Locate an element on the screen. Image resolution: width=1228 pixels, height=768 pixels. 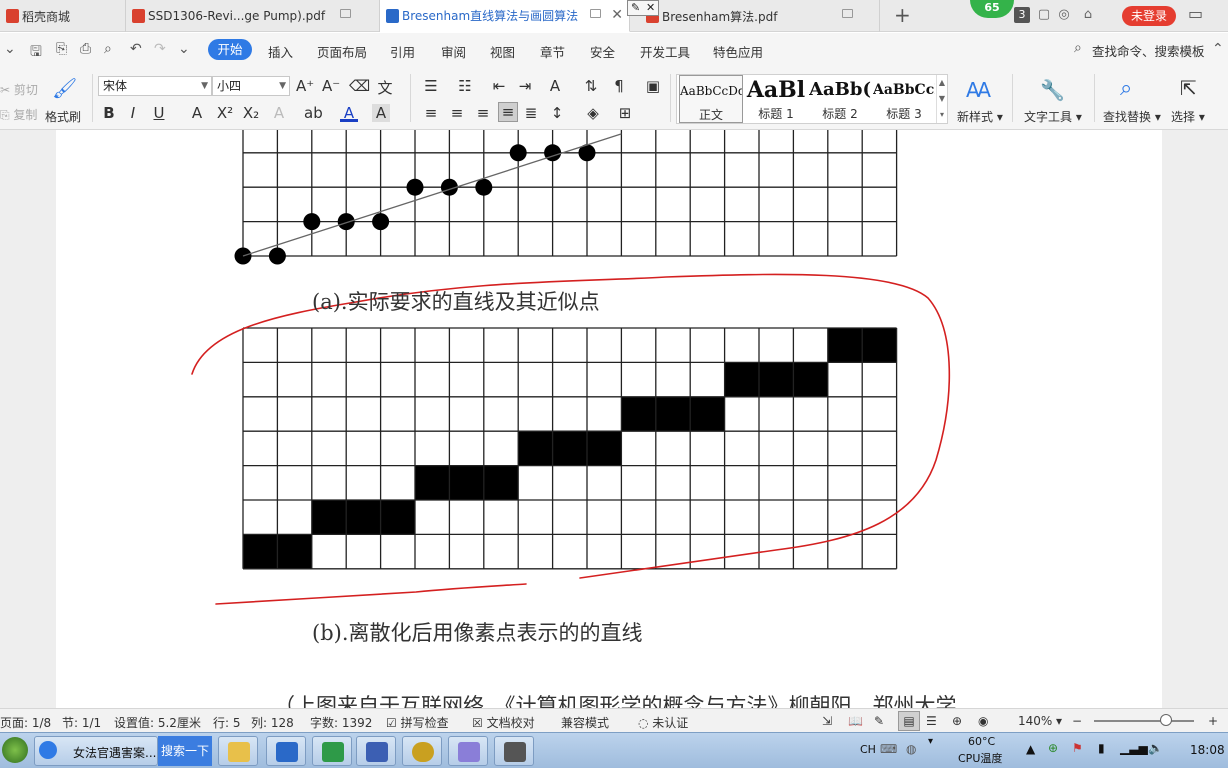
zoom-level: 140% is located at coordinates (1035, 721).